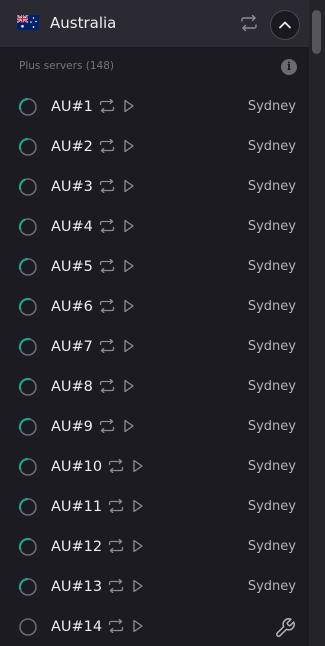 The width and height of the screenshot is (325, 646). Describe the element at coordinates (285, 627) in the screenshot. I see `wrench-icon` at that location.